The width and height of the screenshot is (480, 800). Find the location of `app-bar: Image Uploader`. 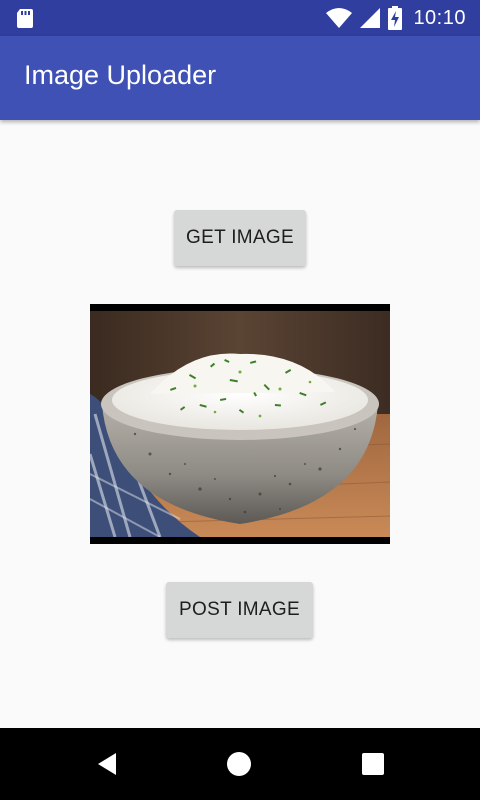

app-bar: Image Uploader is located at coordinates (240, 78).